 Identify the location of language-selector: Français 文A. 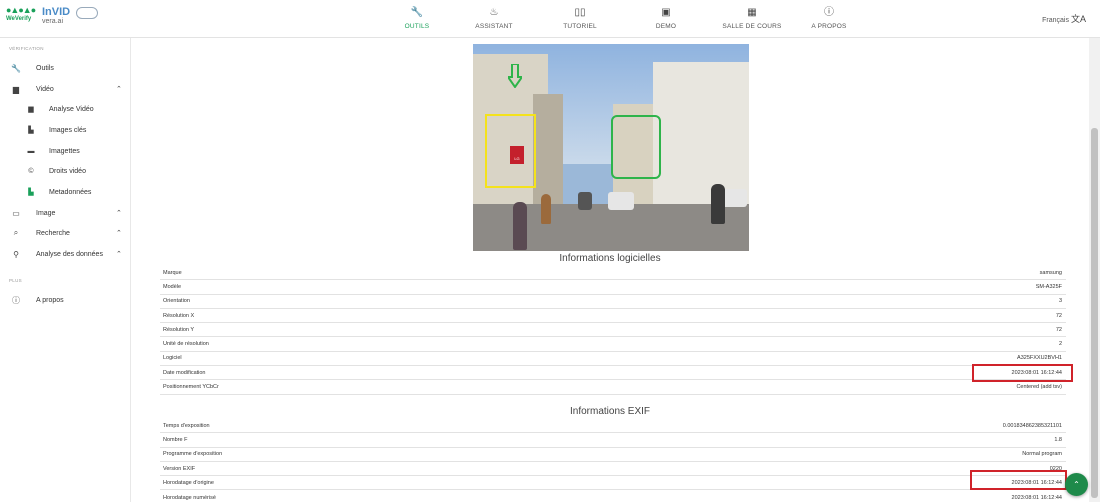
(1064, 18).